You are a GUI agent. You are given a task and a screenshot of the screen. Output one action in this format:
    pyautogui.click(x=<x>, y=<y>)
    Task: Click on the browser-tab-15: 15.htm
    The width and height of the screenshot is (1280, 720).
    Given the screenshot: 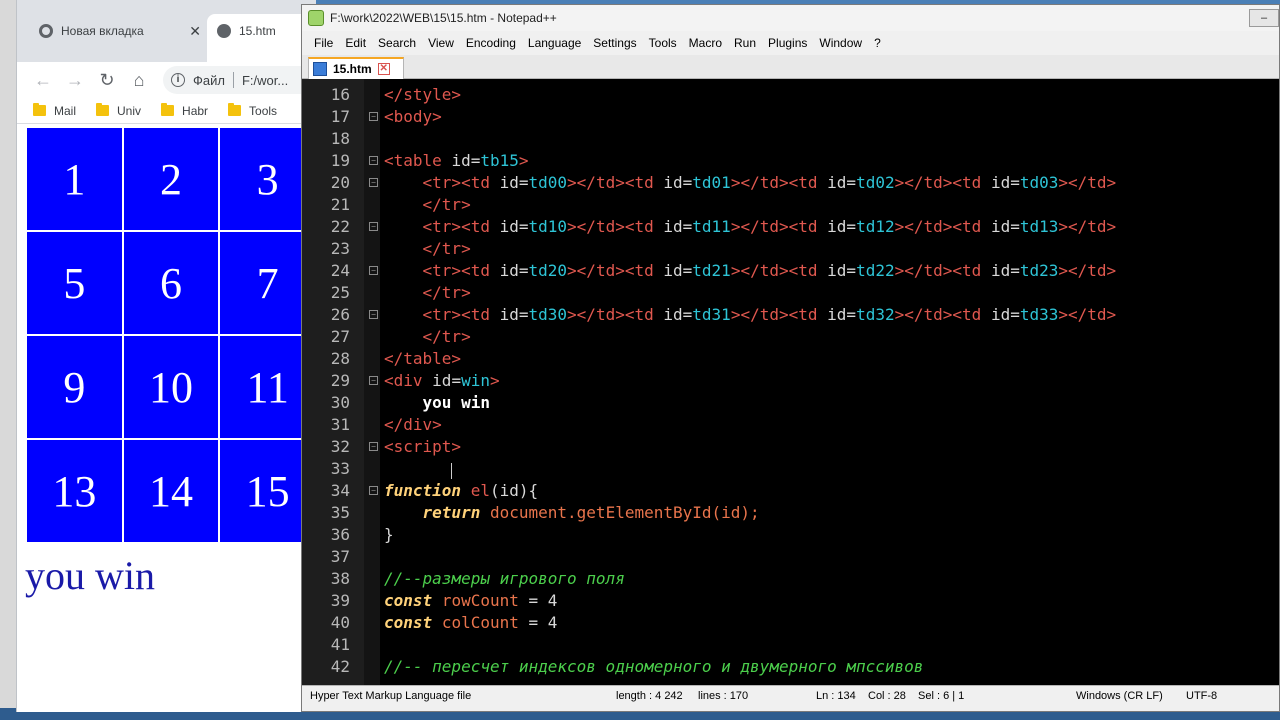 What is the action you would take?
    pyautogui.click(x=261, y=38)
    